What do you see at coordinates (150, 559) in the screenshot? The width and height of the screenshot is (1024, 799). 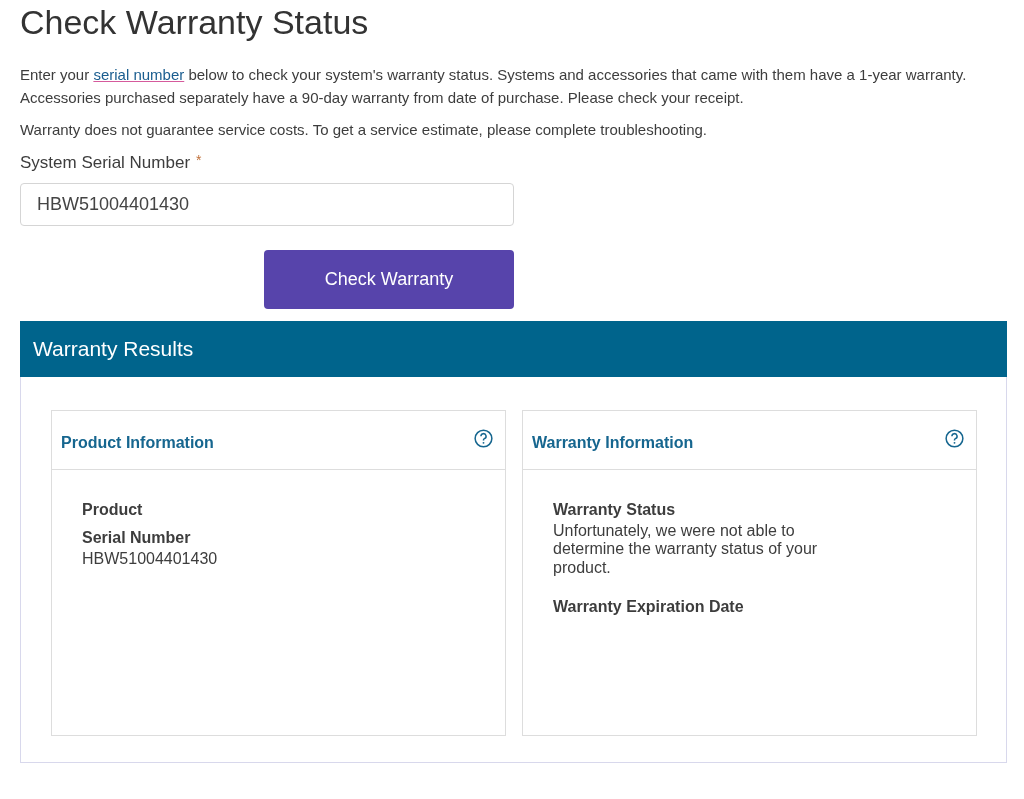 I see `field-value: HBW51004401430` at bounding box center [150, 559].